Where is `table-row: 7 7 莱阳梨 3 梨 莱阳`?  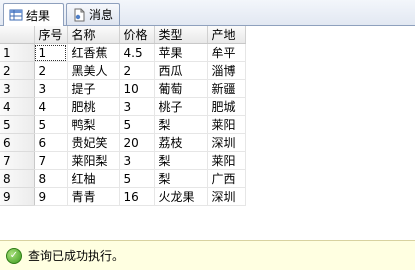 table-row: 7 7 莱阳梨 3 梨 莱阳 is located at coordinates (123, 160).